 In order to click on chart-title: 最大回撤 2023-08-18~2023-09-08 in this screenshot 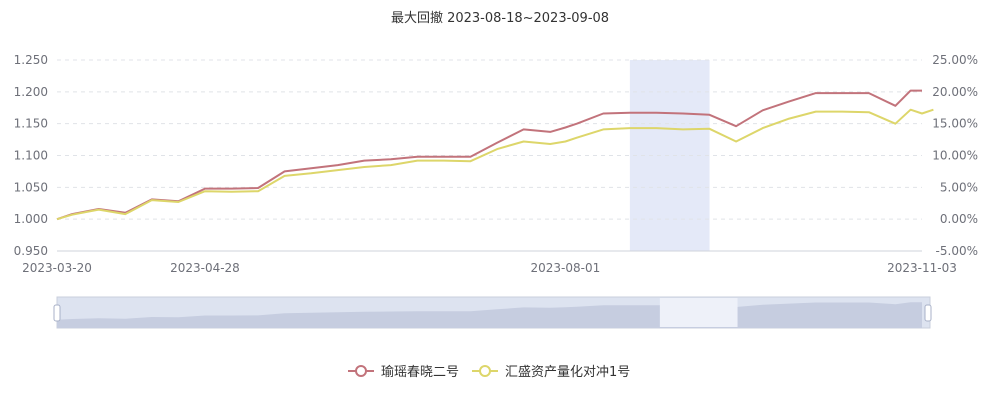, I will do `click(500, 18)`.